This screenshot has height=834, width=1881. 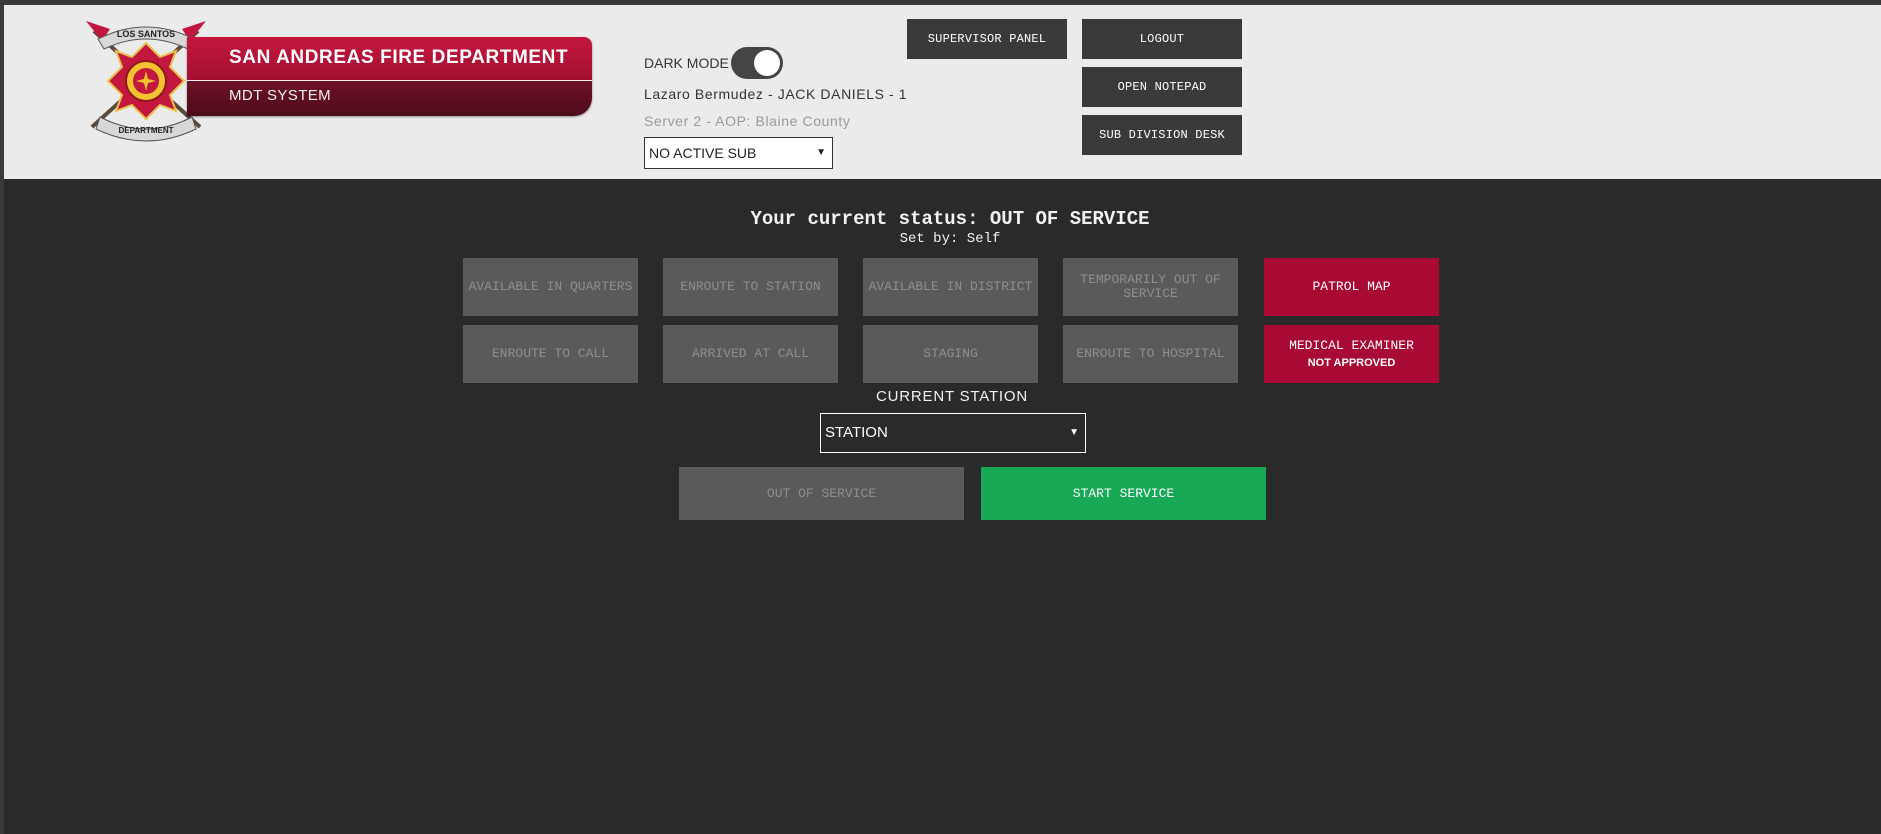 I want to click on medical-examiner-button: MEDICAL EXAMINER NOT APPROVED, so click(x=1351, y=354).